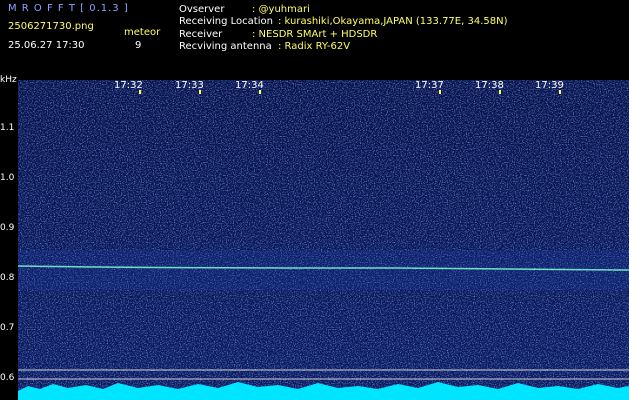 The height and width of the screenshot is (400, 629). I want to click on frequency-axis: kHz 1.1 1.0 0.9 0.8 0.7 0.6, so click(9, 237).